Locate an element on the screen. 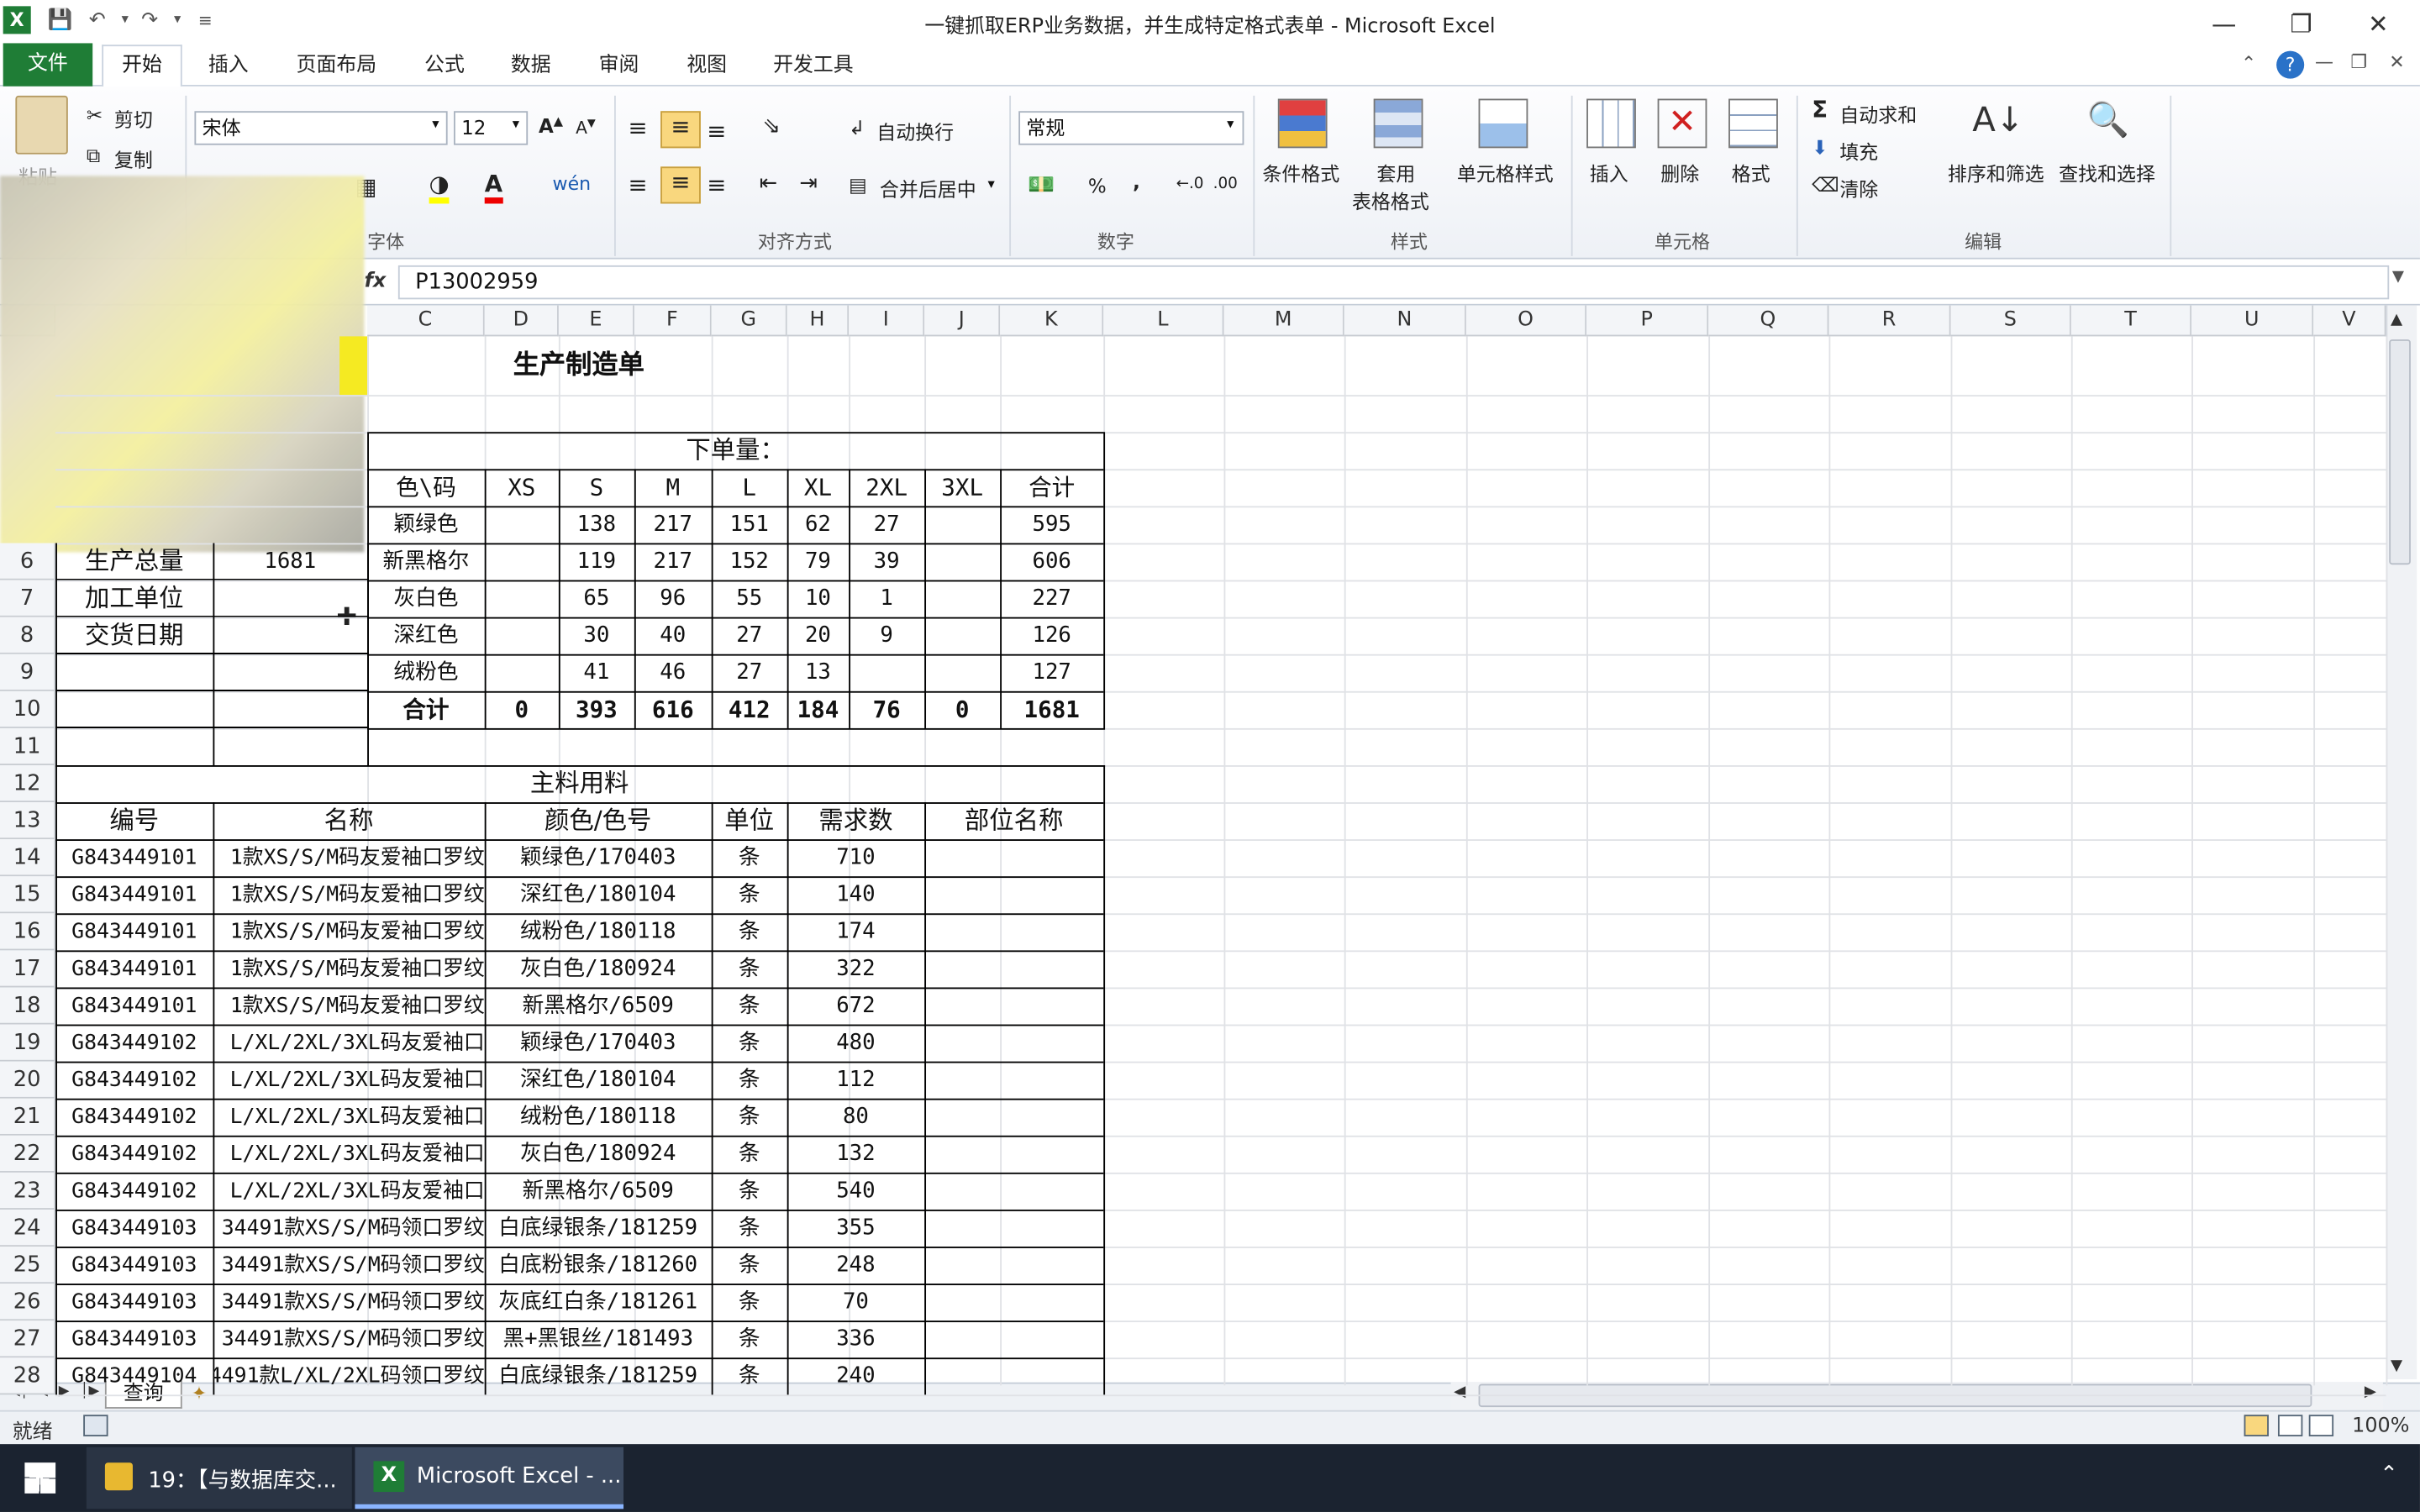 Image resolution: width=2420 pixels, height=1512 pixels. align-right-icon: ≡ is located at coordinates (717, 185).